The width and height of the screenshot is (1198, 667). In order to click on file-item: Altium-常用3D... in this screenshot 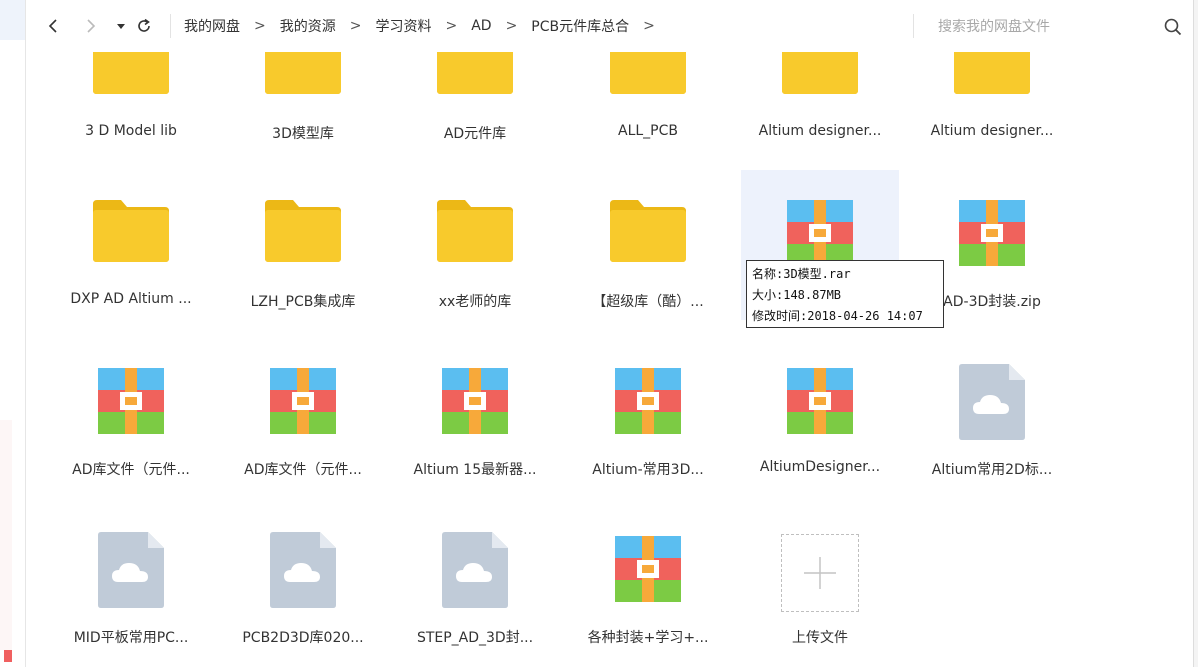, I will do `click(648, 413)`.